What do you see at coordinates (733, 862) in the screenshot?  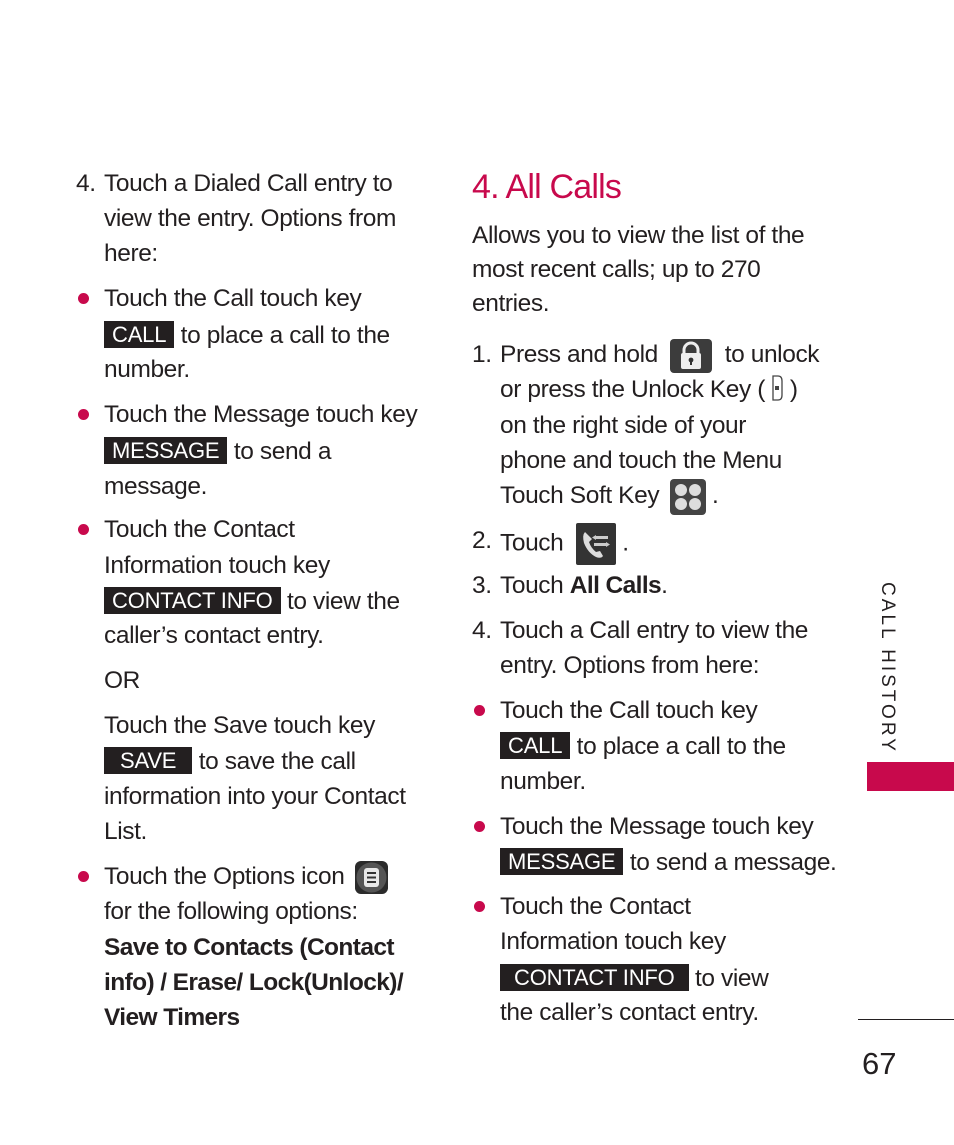 I see `bullet-text: to send a message.` at bounding box center [733, 862].